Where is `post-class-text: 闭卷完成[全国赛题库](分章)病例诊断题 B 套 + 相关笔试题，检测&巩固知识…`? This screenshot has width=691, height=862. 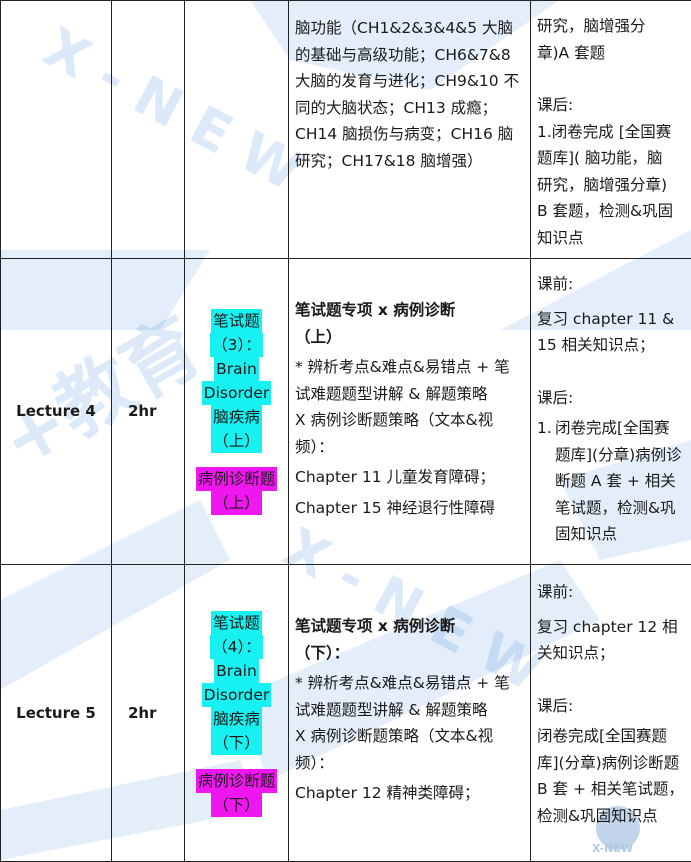 post-class-text: 闭卷完成[全国赛题库](分章)病例诊断题 B 套 + 相关笔试题，检测&巩固知识… is located at coordinates (611, 776).